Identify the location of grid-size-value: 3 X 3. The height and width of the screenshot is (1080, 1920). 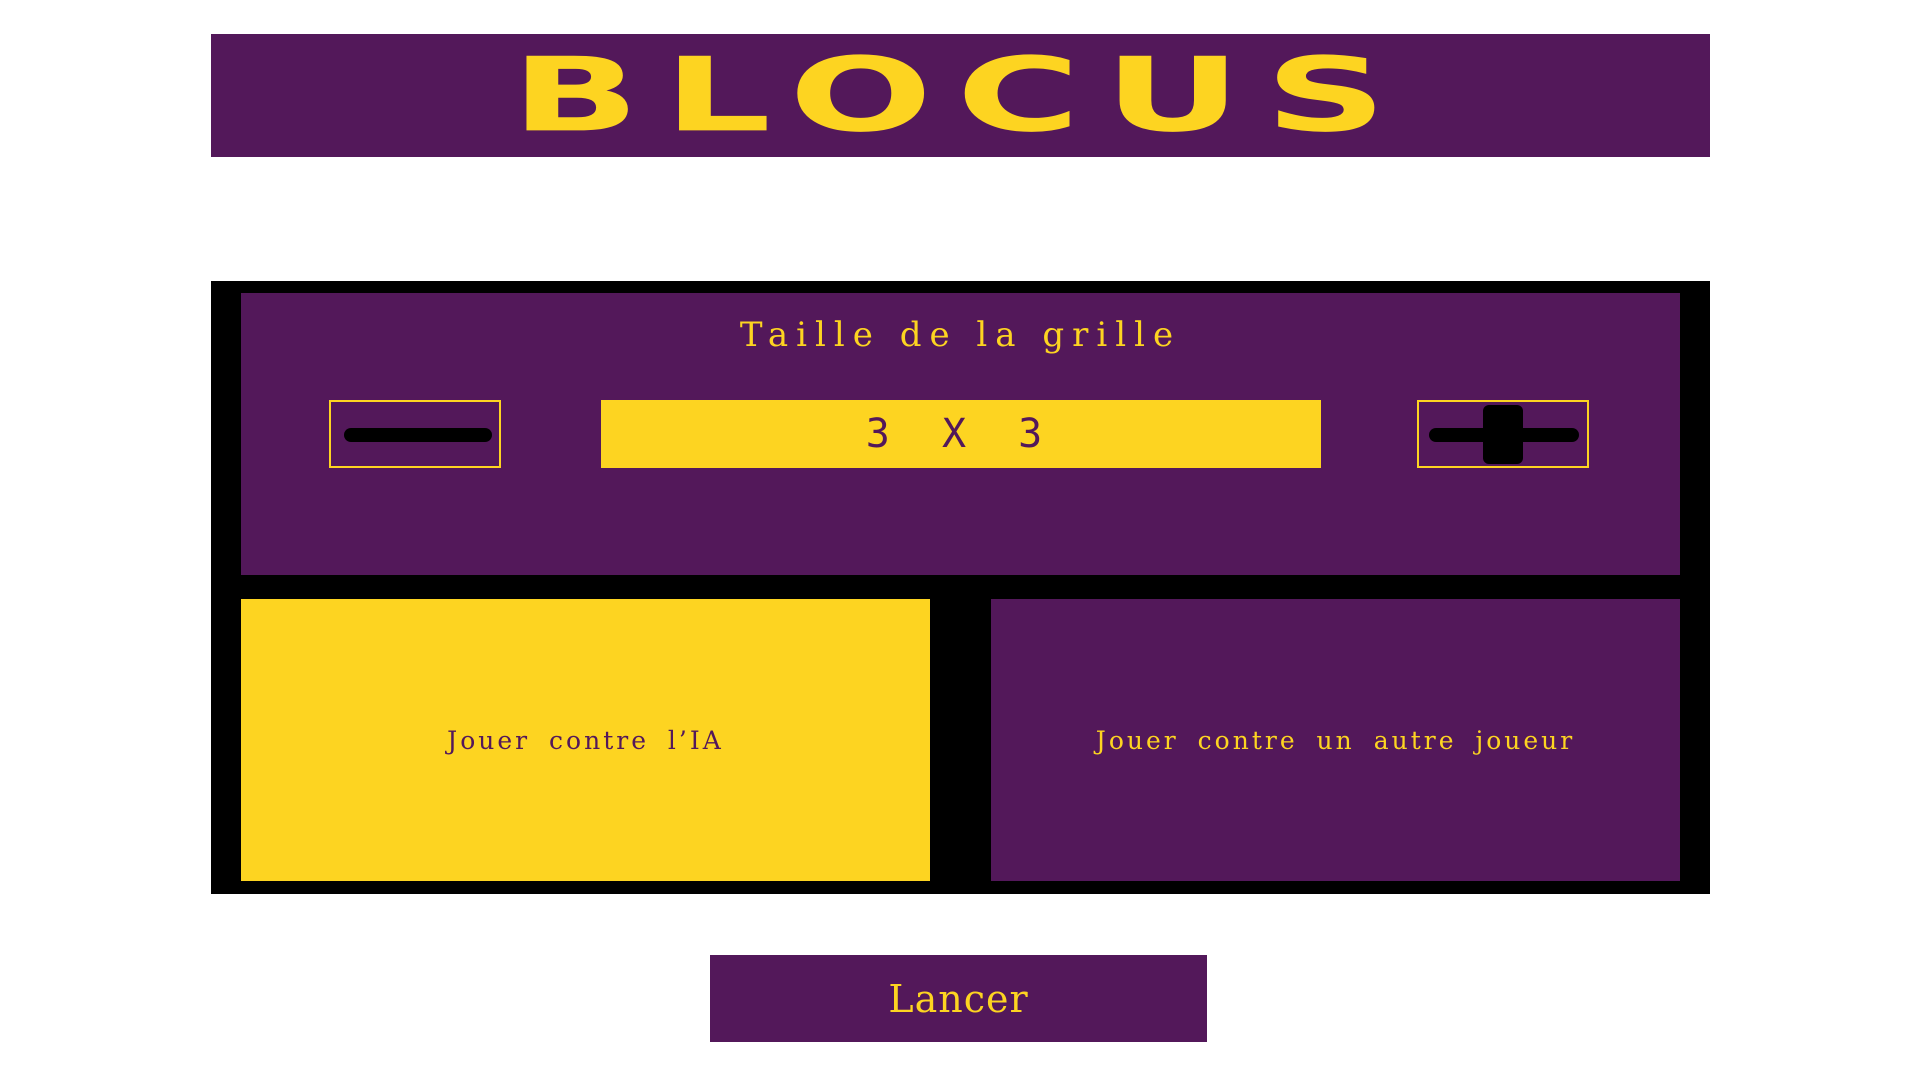
(961, 434).